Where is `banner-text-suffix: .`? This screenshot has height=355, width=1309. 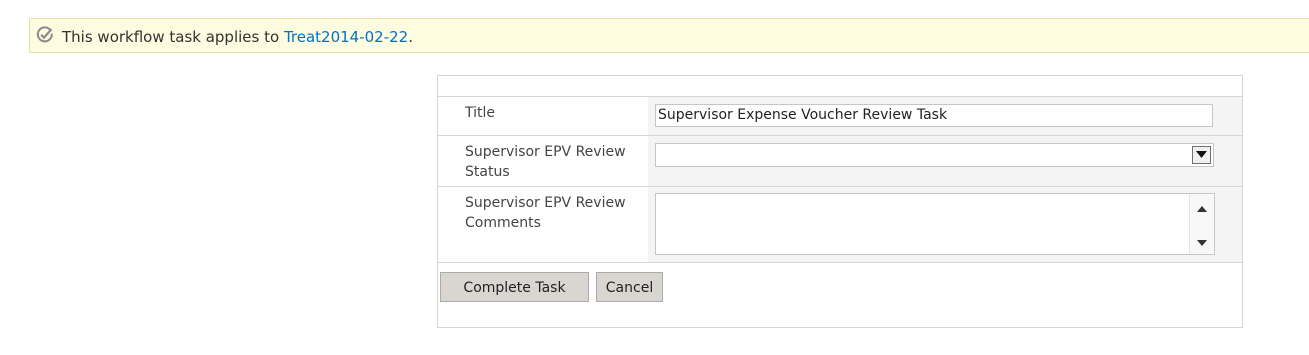 banner-text-suffix: . is located at coordinates (410, 37).